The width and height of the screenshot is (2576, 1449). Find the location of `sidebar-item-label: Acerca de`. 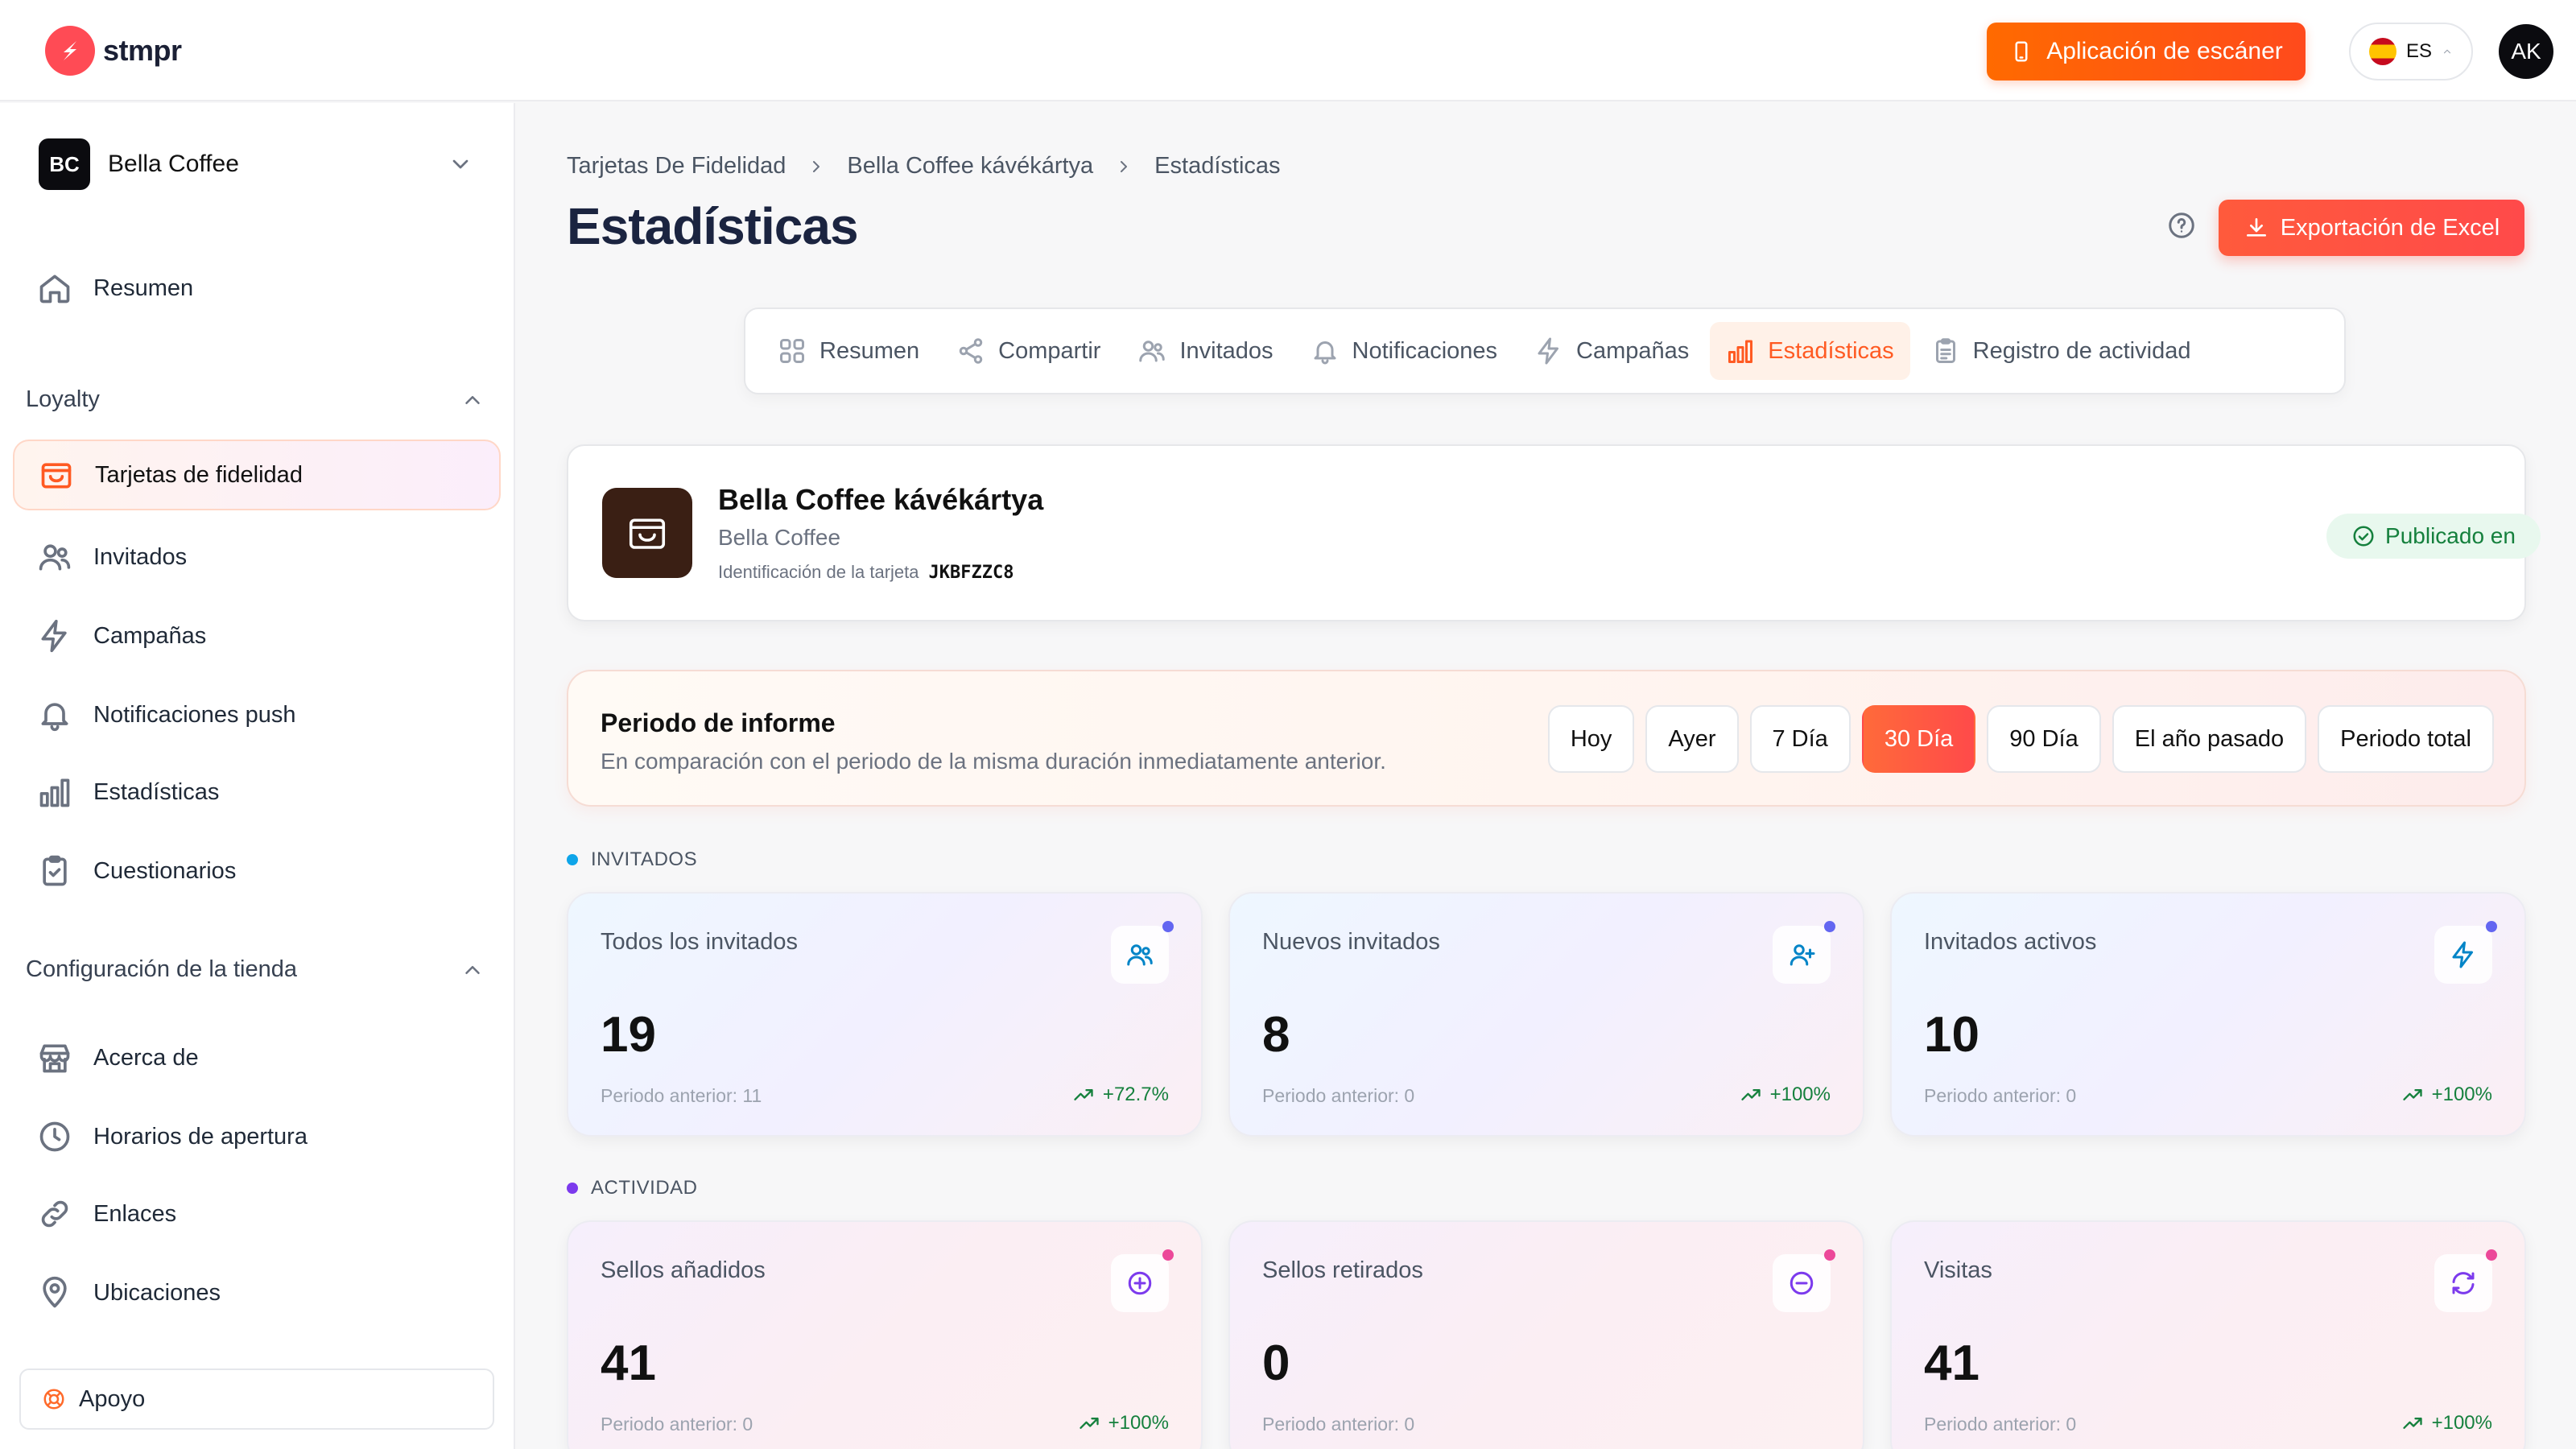

sidebar-item-label: Acerca de is located at coordinates (146, 1057).